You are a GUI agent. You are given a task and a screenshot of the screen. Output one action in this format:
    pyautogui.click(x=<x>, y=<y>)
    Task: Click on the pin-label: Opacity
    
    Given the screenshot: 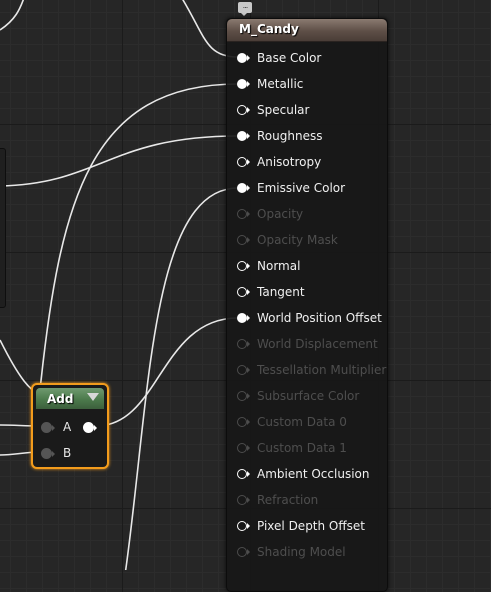 What is the action you would take?
    pyautogui.click(x=280, y=214)
    